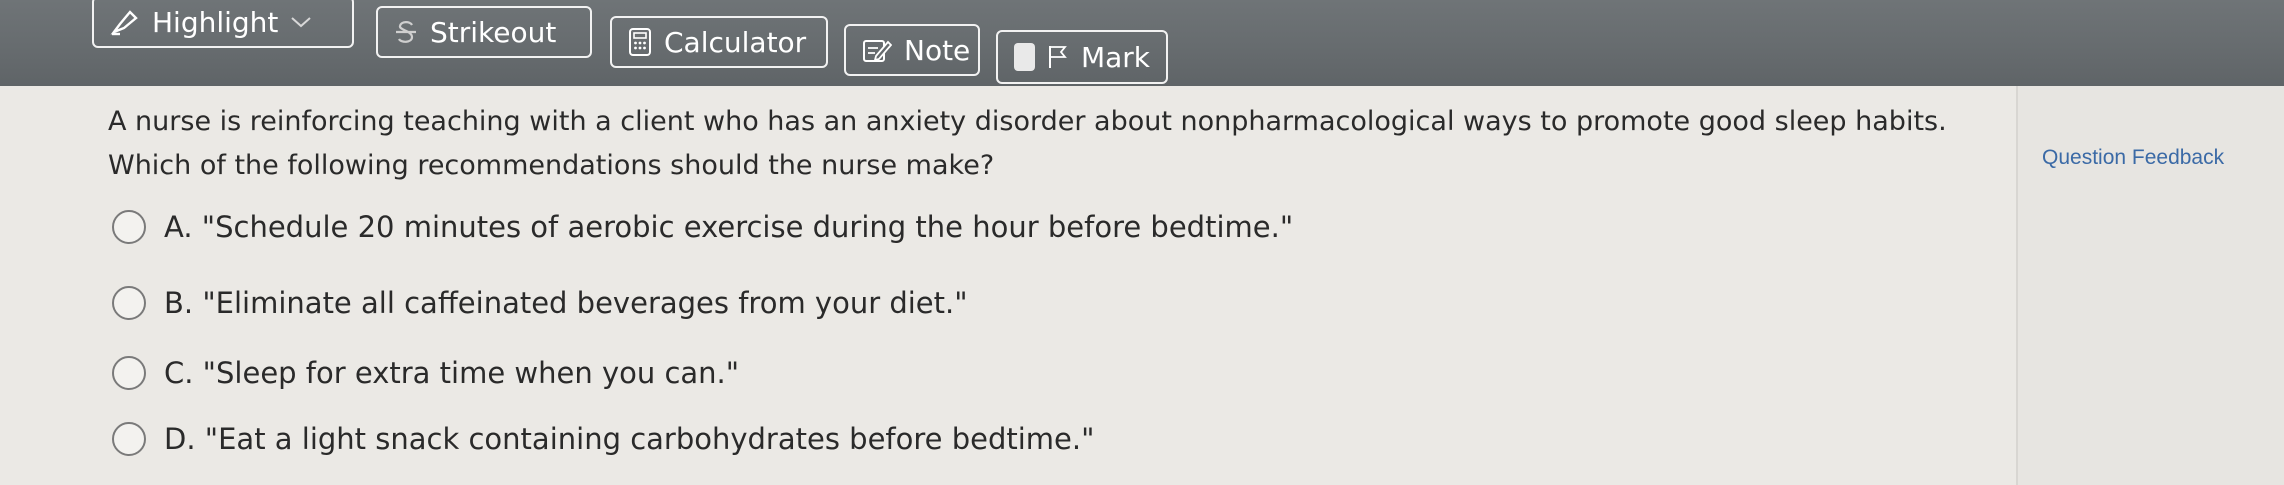 The image size is (2284, 485). Describe the element at coordinates (1024, 57) in the screenshot. I see `mark-checkbox` at that location.